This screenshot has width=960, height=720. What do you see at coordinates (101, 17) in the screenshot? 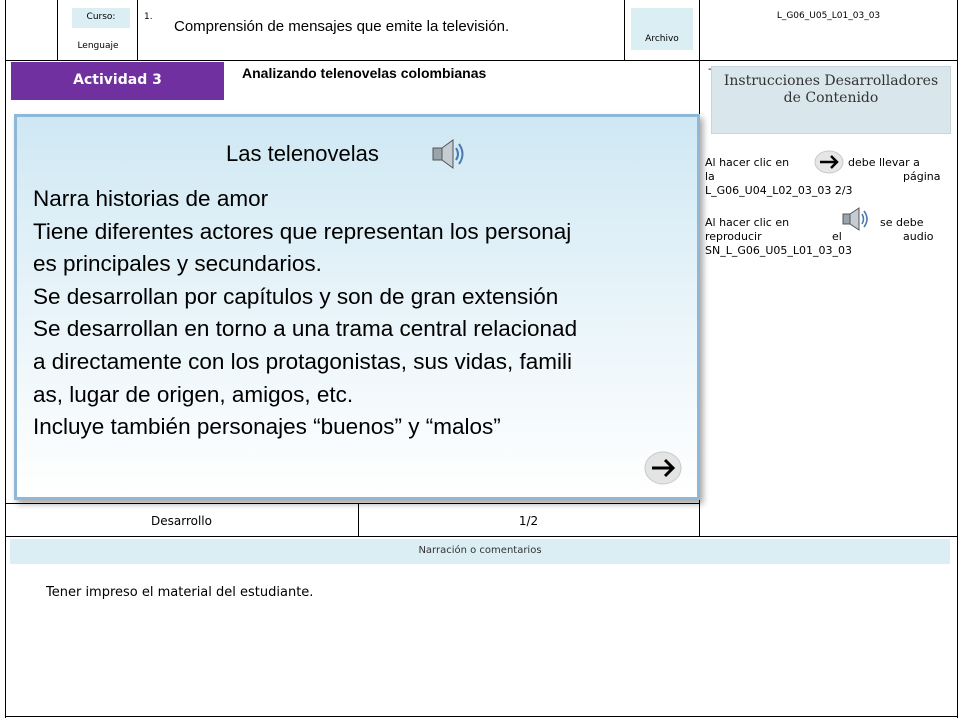
I see `curso-label: Curso:` at bounding box center [101, 17].